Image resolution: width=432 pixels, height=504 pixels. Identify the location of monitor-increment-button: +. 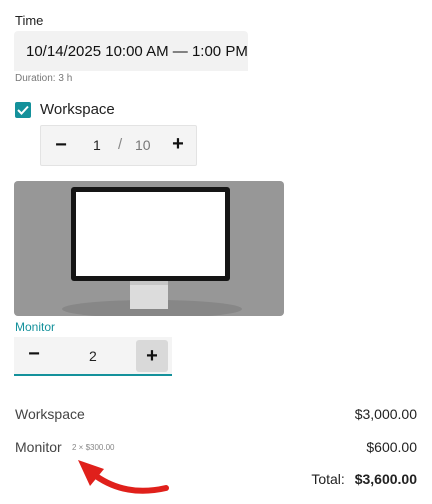
(152, 356).